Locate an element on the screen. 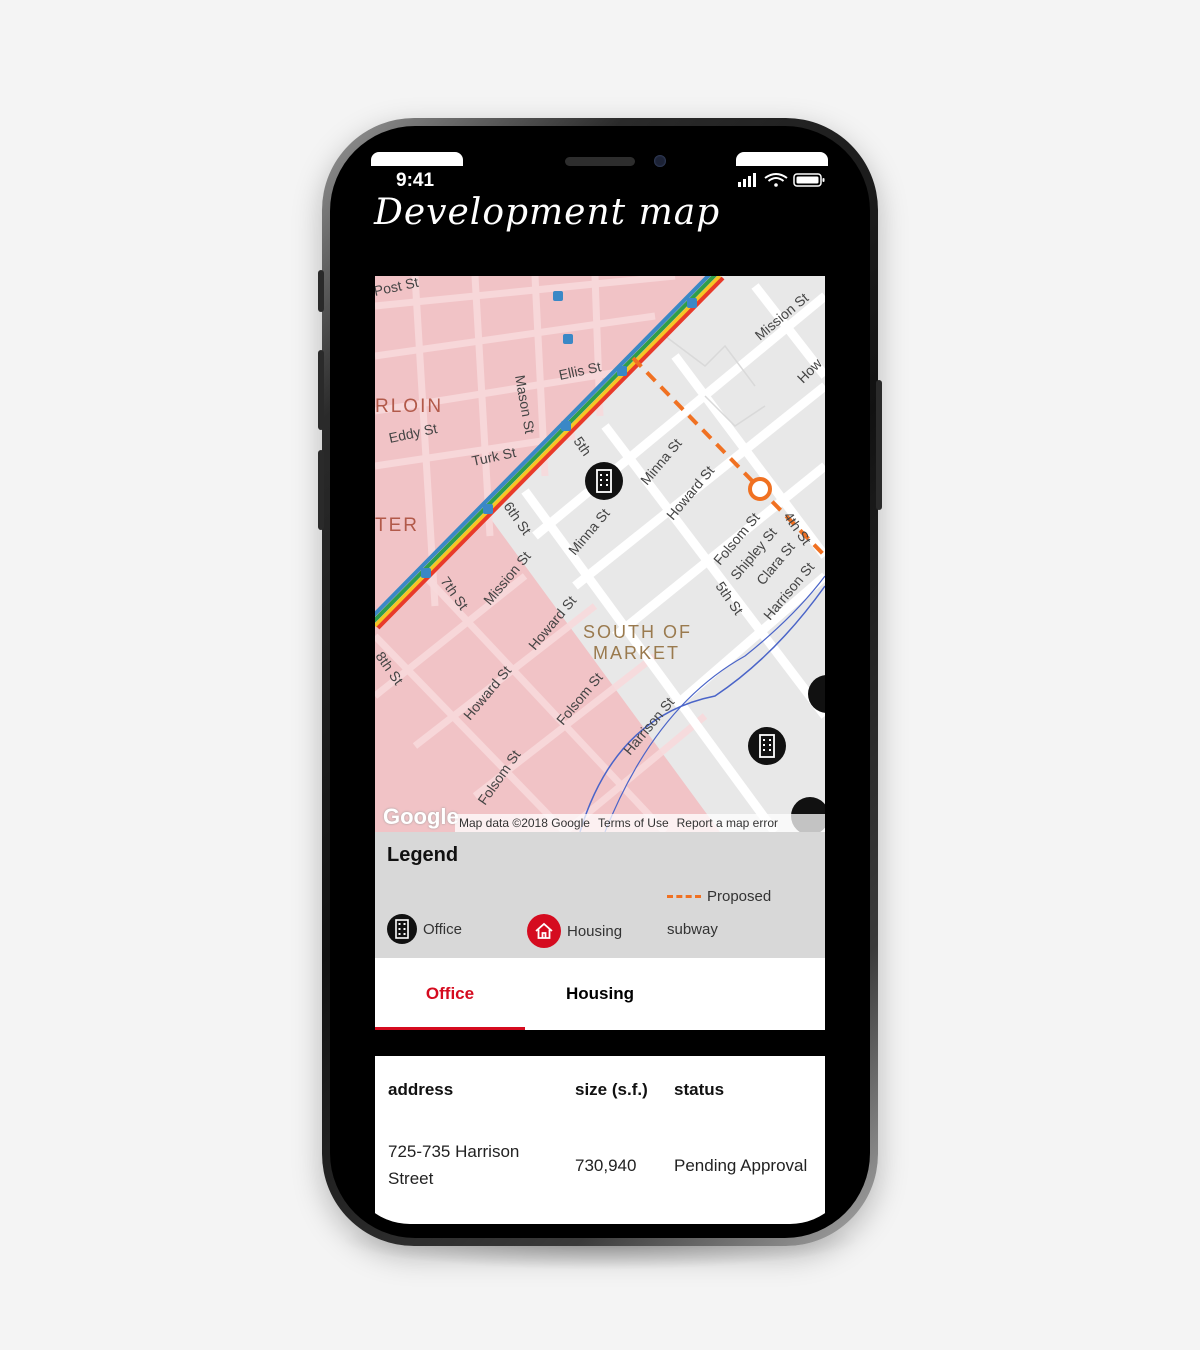  screen-edge-left is located at coordinates (417, 159).